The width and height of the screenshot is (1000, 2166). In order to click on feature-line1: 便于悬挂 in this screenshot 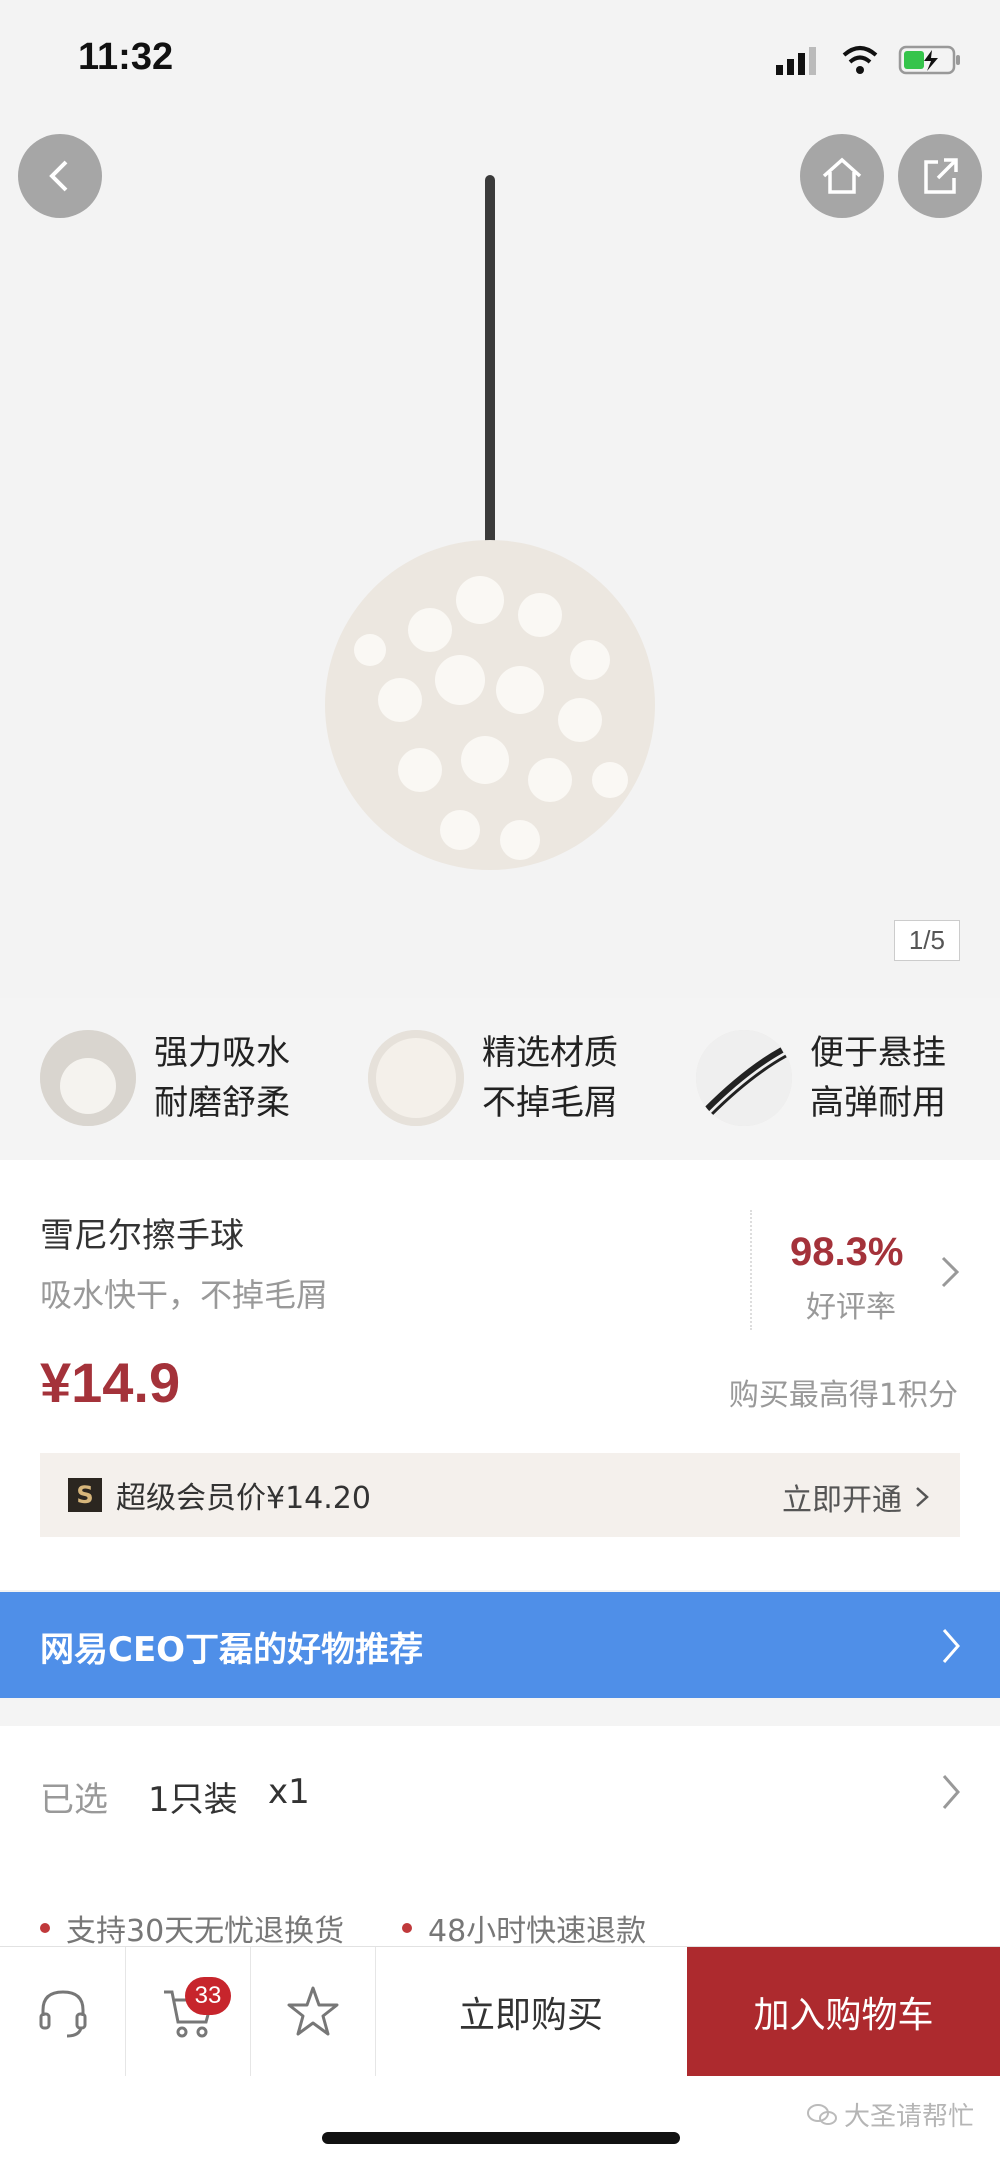, I will do `click(878, 1053)`.